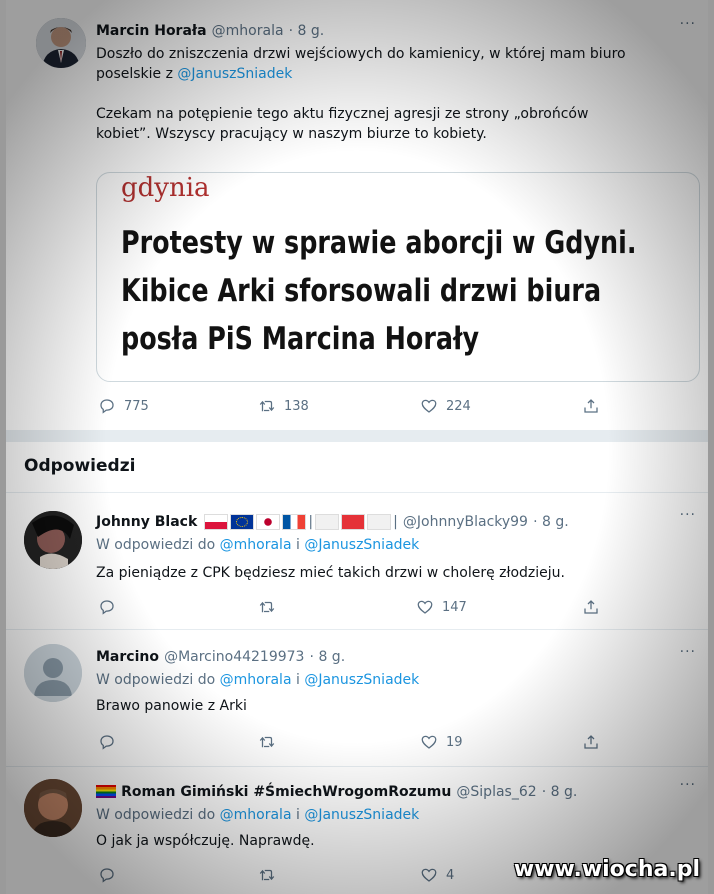 The width and height of the screenshot is (714, 894). I want to click on section-separator, so click(357, 436).